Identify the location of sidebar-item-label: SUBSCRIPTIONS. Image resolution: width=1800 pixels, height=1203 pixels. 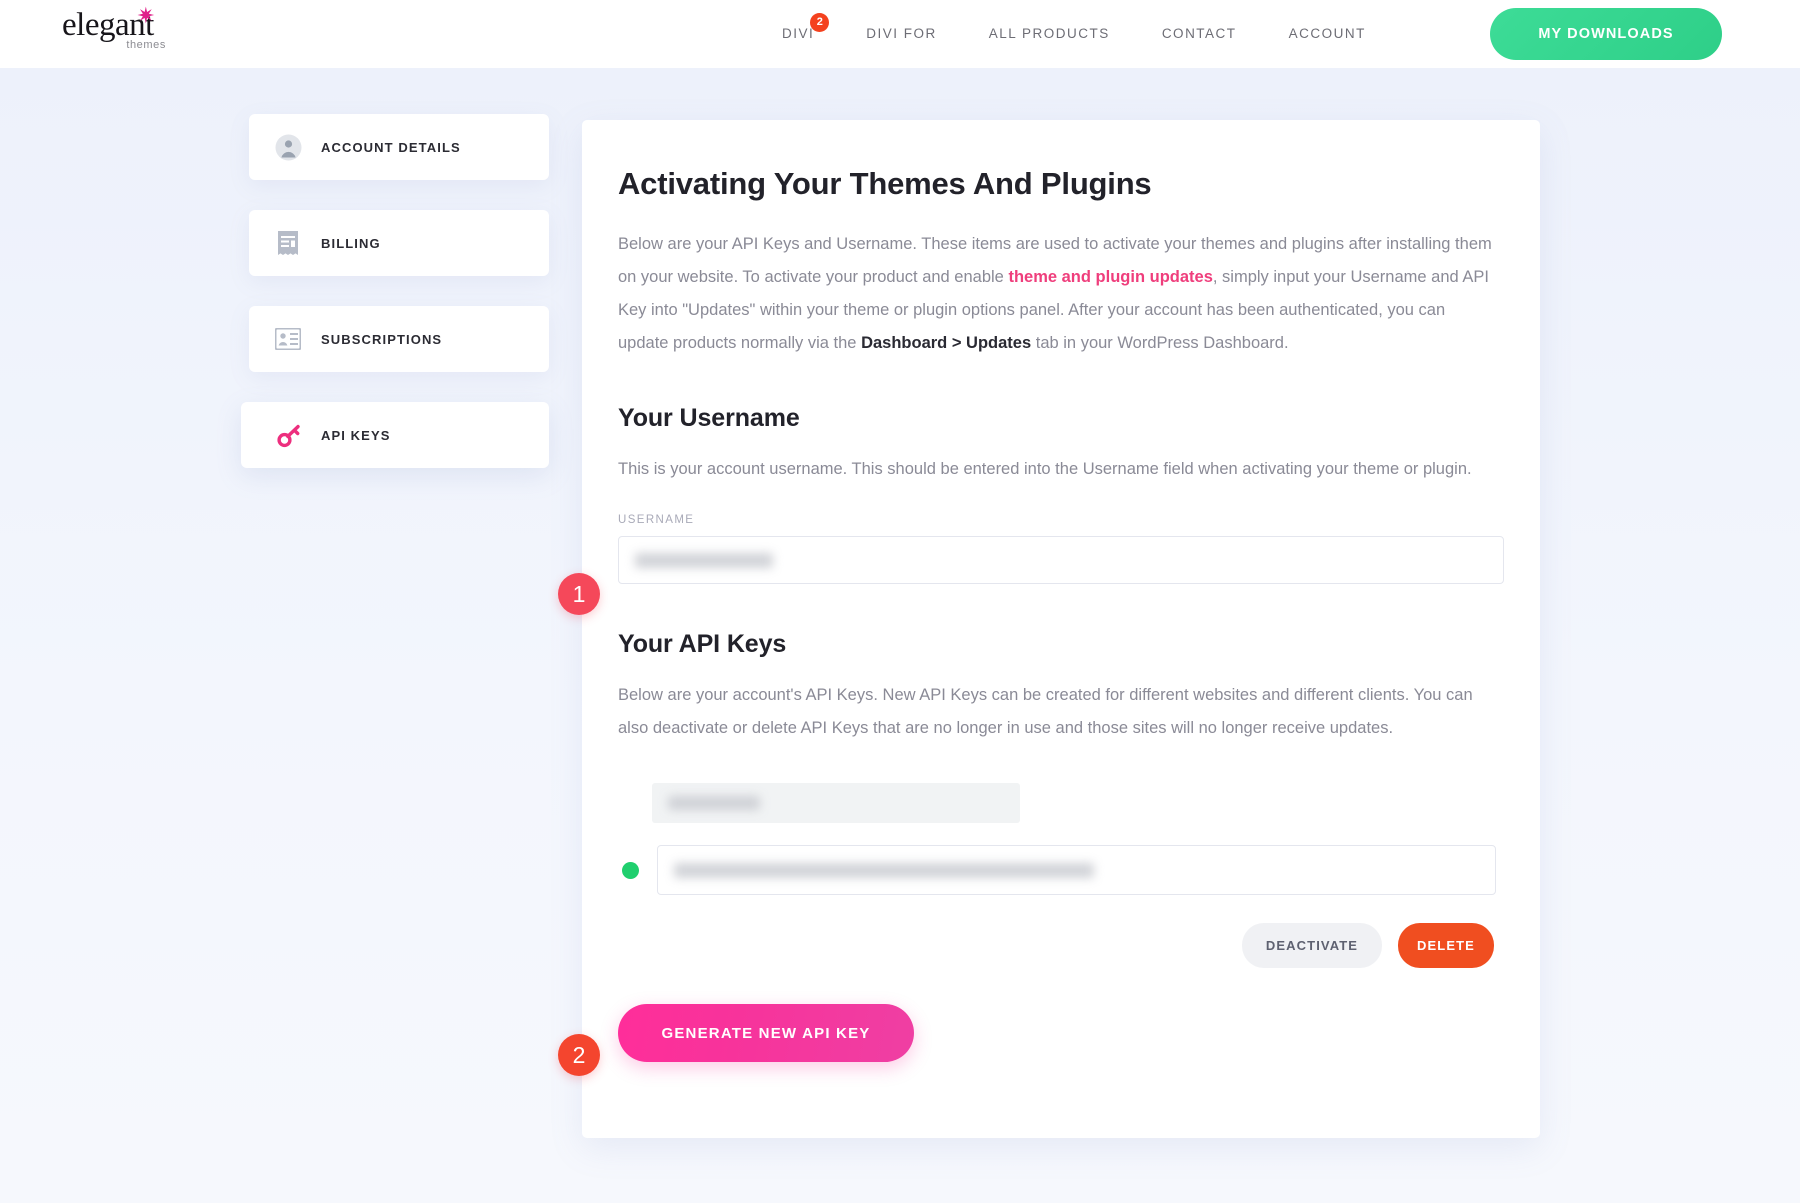
(382, 339).